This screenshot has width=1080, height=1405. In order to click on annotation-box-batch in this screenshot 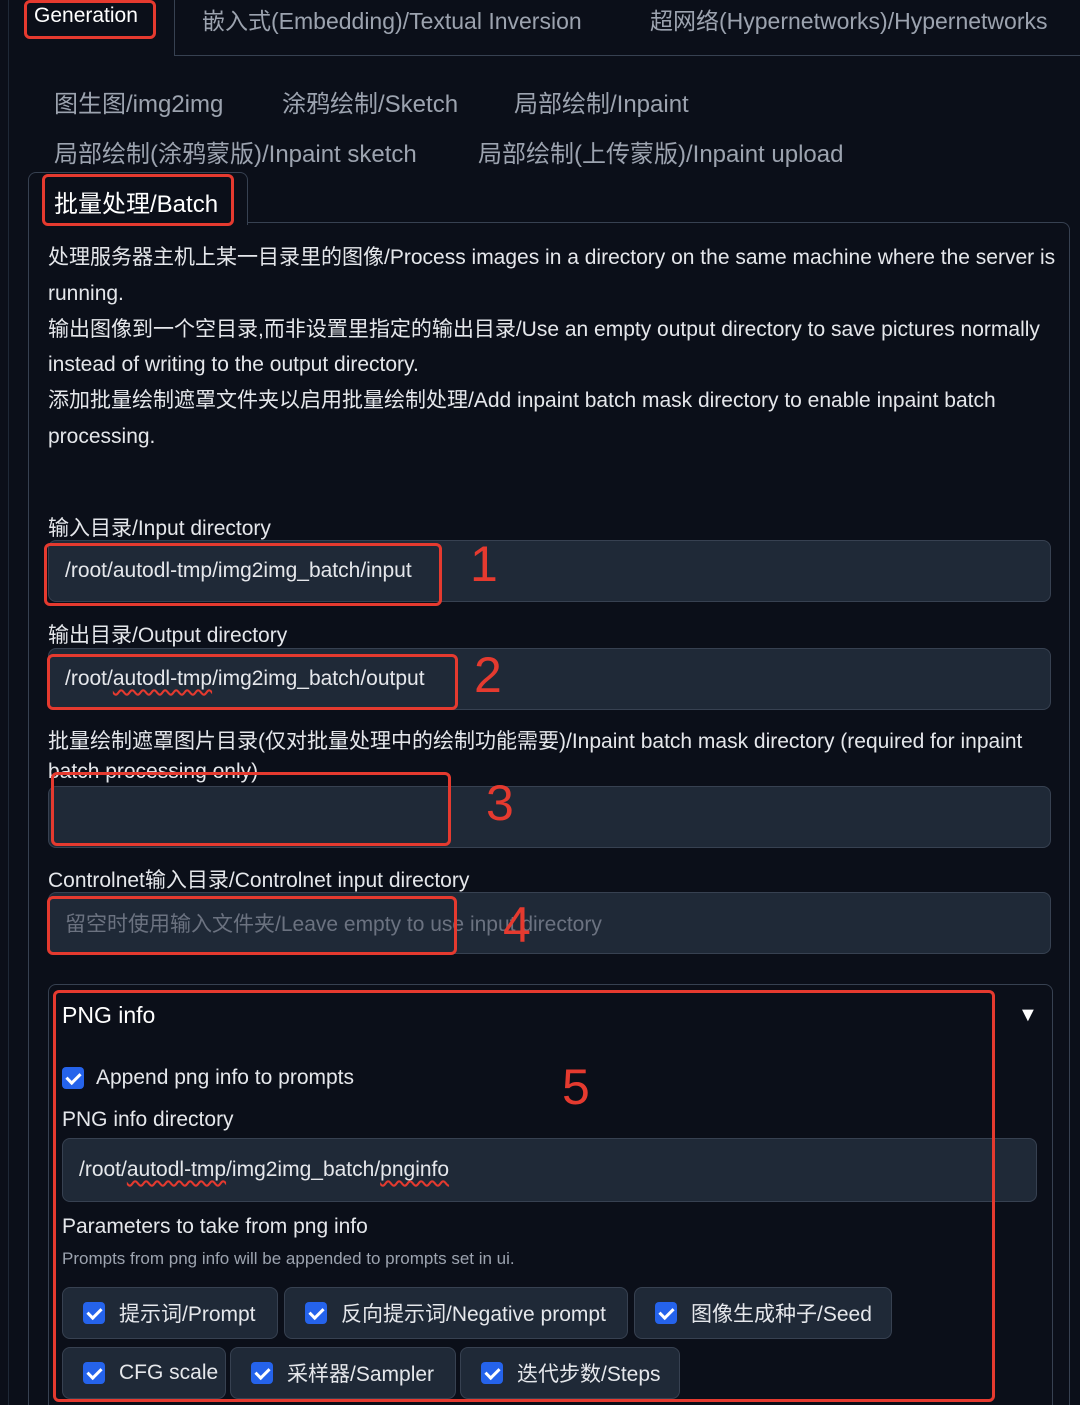, I will do `click(138, 200)`.